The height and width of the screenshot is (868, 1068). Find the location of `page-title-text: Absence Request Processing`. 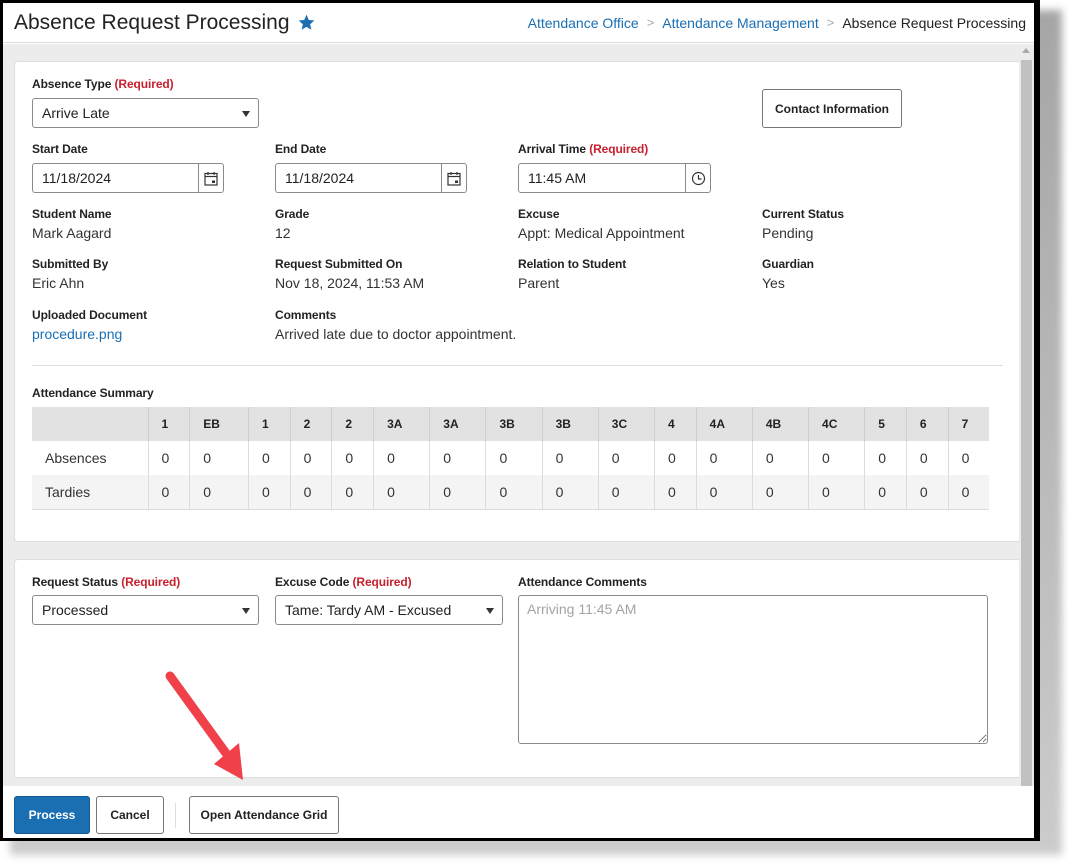

page-title-text: Absence Request Processing is located at coordinates (152, 22).